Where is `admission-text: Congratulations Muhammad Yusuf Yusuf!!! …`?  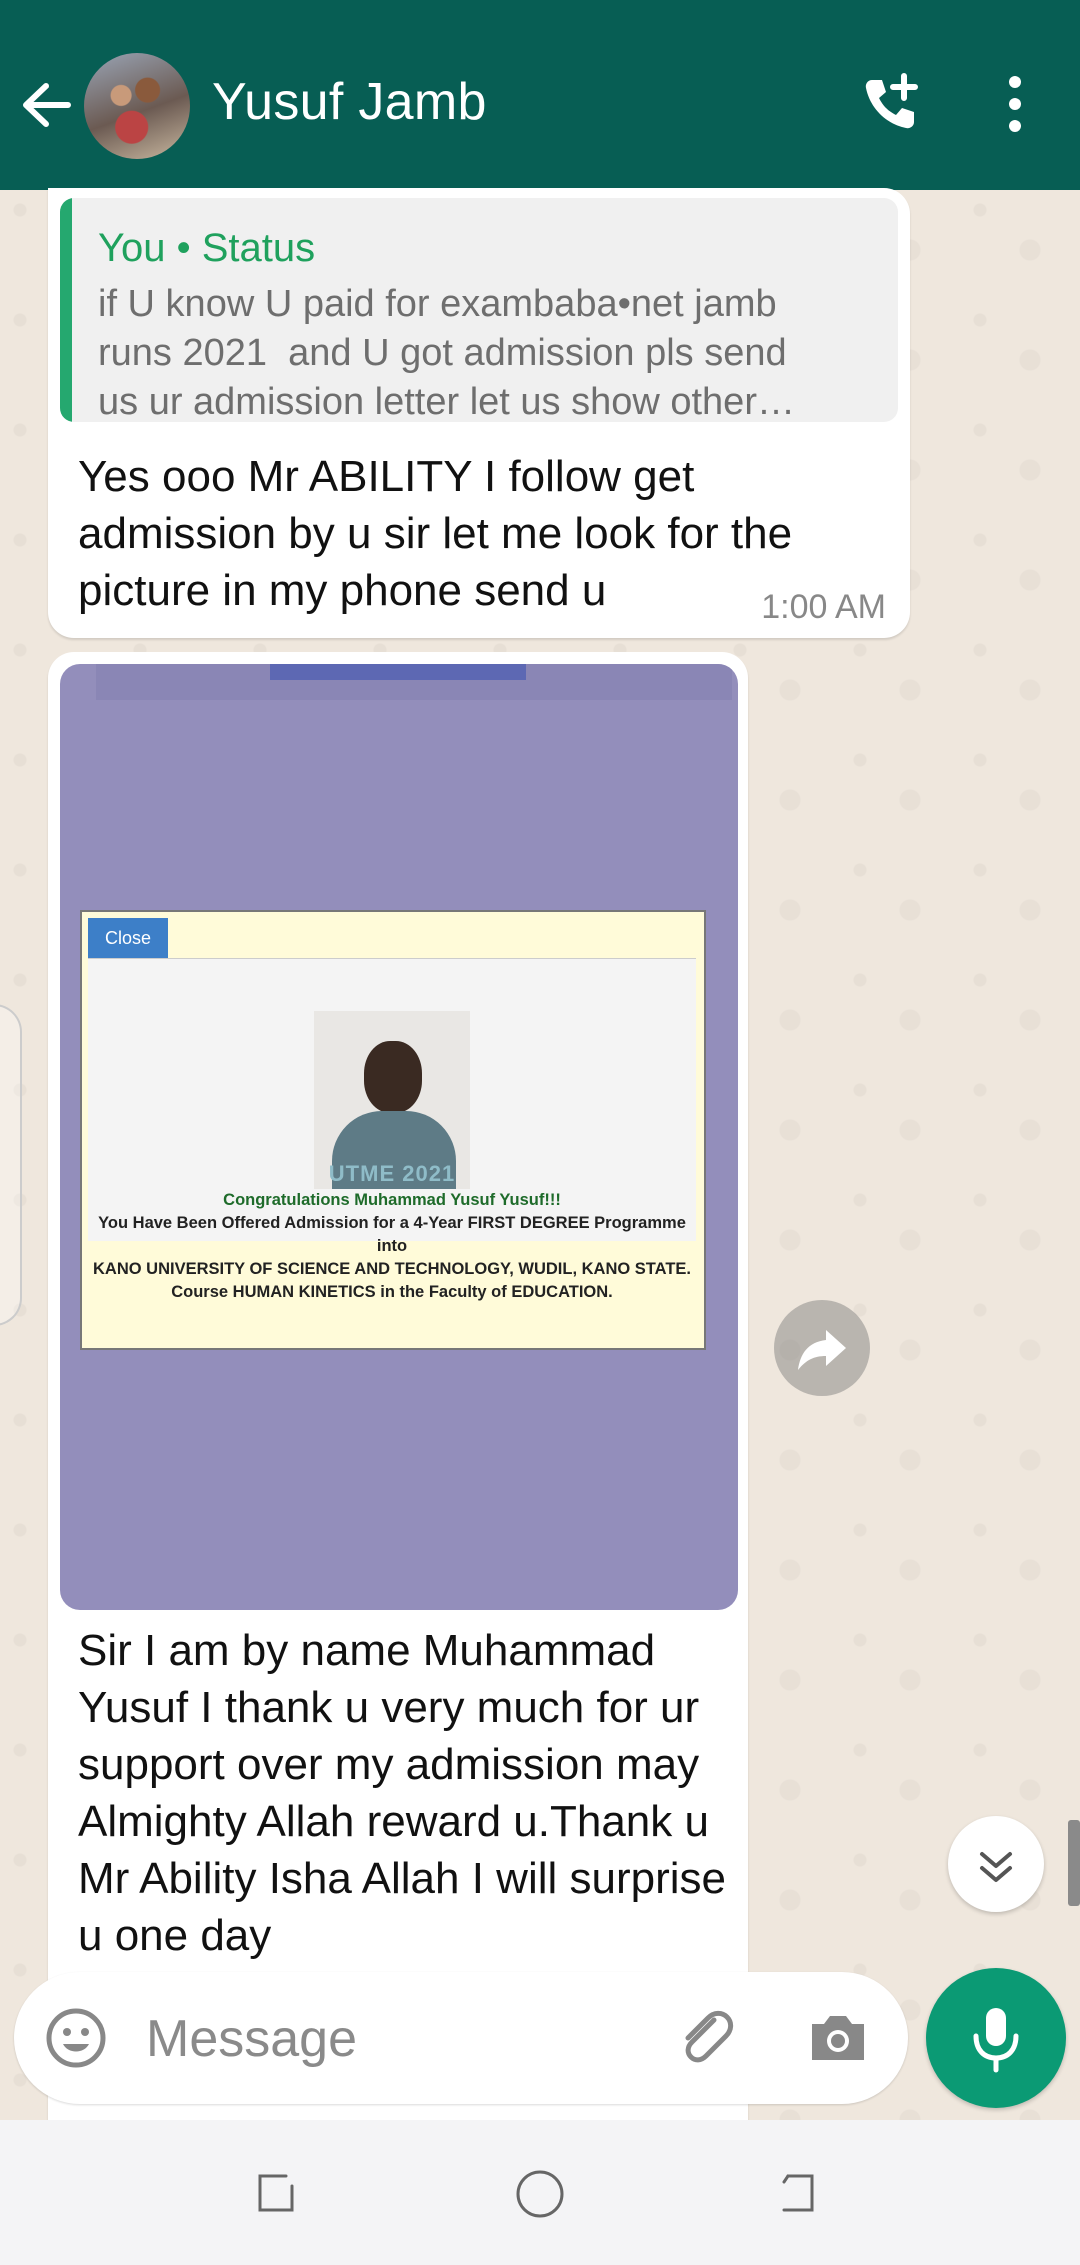 admission-text: Congratulations Muhammad Yusuf Yusuf!!! … is located at coordinates (392, 1246).